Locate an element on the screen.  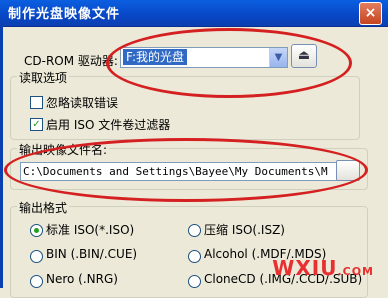
watermark-text: WXIU is located at coordinates (305, 268).